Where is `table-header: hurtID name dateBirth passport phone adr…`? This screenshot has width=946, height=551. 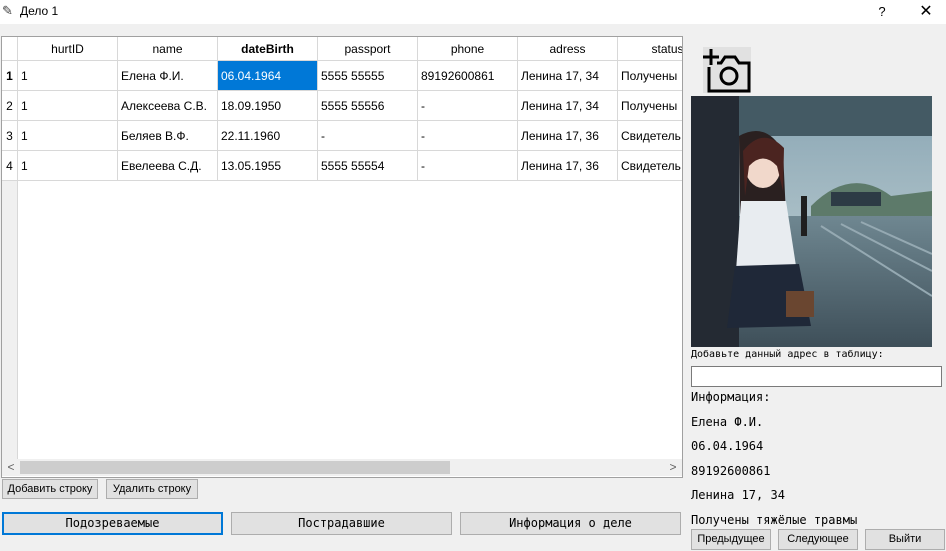
table-header: hurtID name dateBirth passport phone adr… is located at coordinates (342, 49).